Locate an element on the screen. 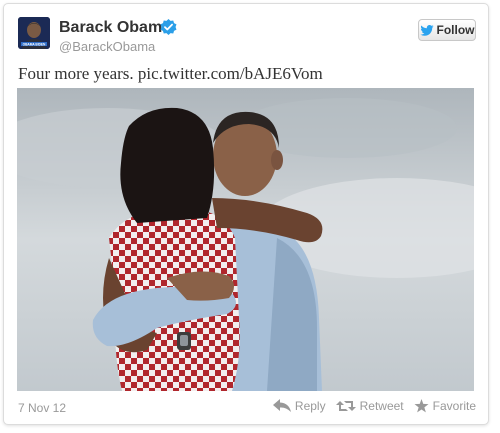 Image resolution: width=500 pixels, height=433 pixels. verified-badge-icon is located at coordinates (168, 27).